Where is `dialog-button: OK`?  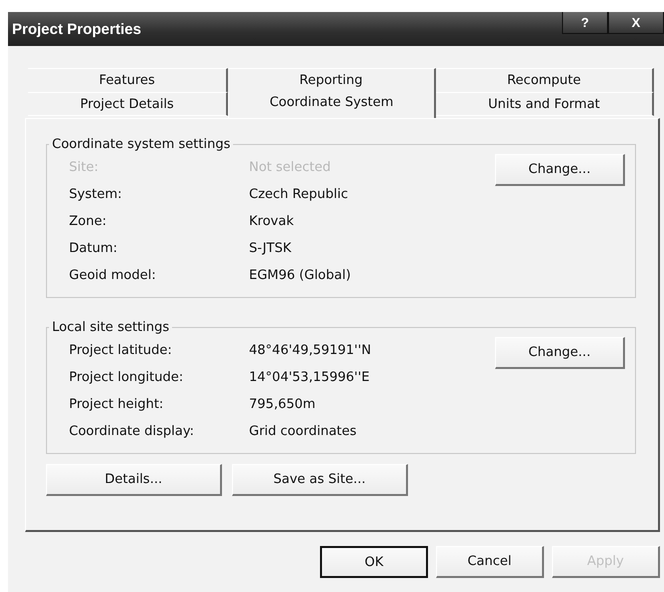
dialog-button: OK is located at coordinates (374, 562).